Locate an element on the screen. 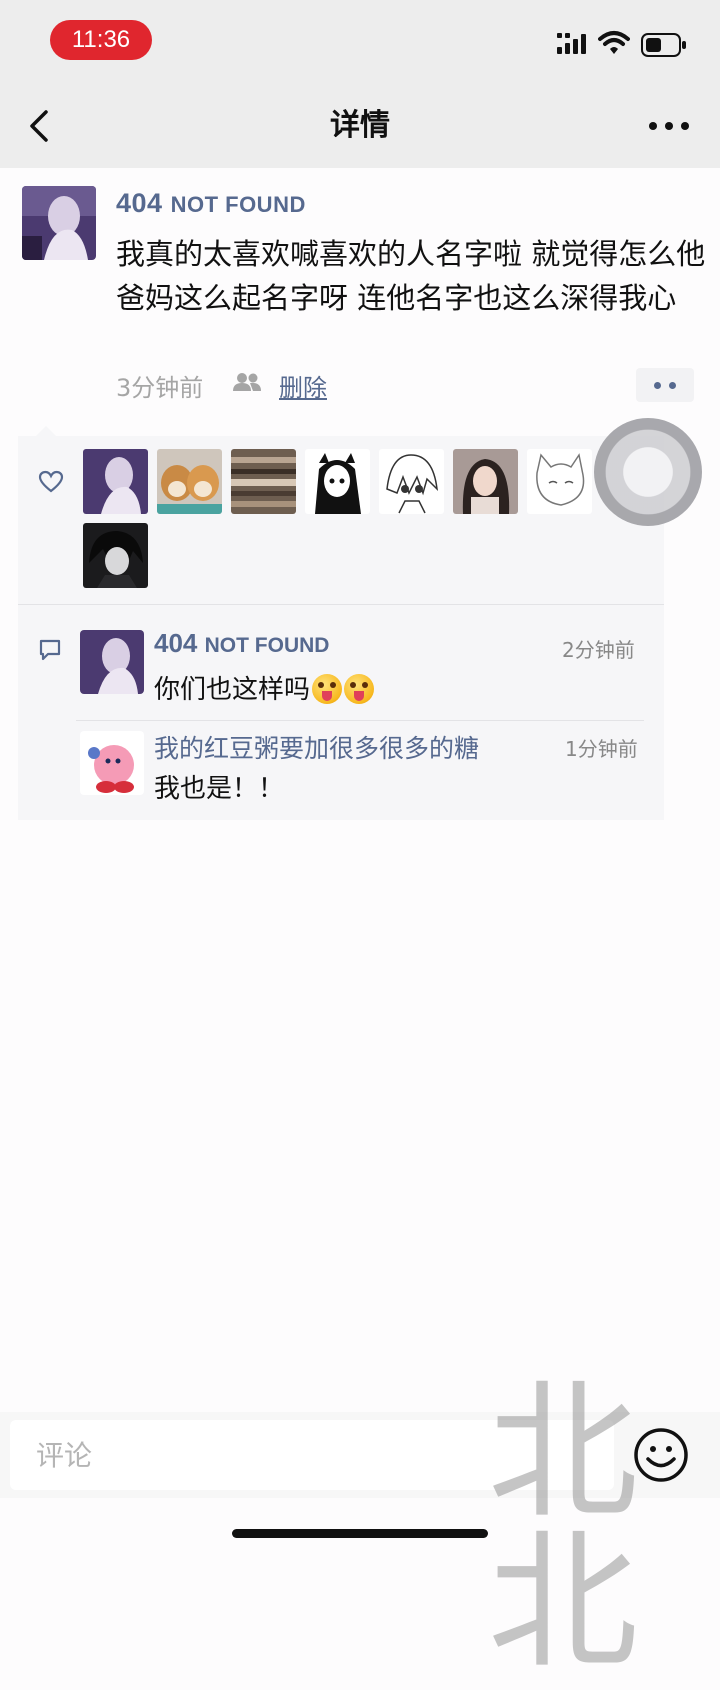 The image size is (720, 1690). comment-text: 你们也这样吗 is located at coordinates (264, 687).